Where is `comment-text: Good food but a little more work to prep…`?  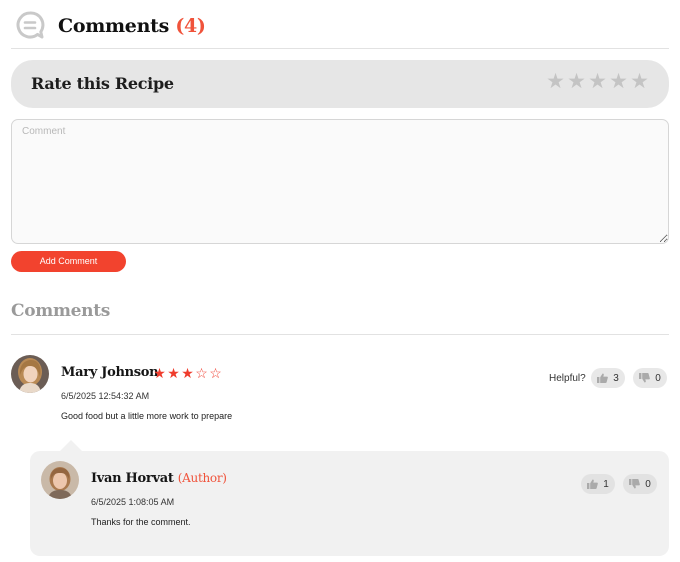
comment-text: Good food but a little more work to prep… is located at coordinates (147, 416).